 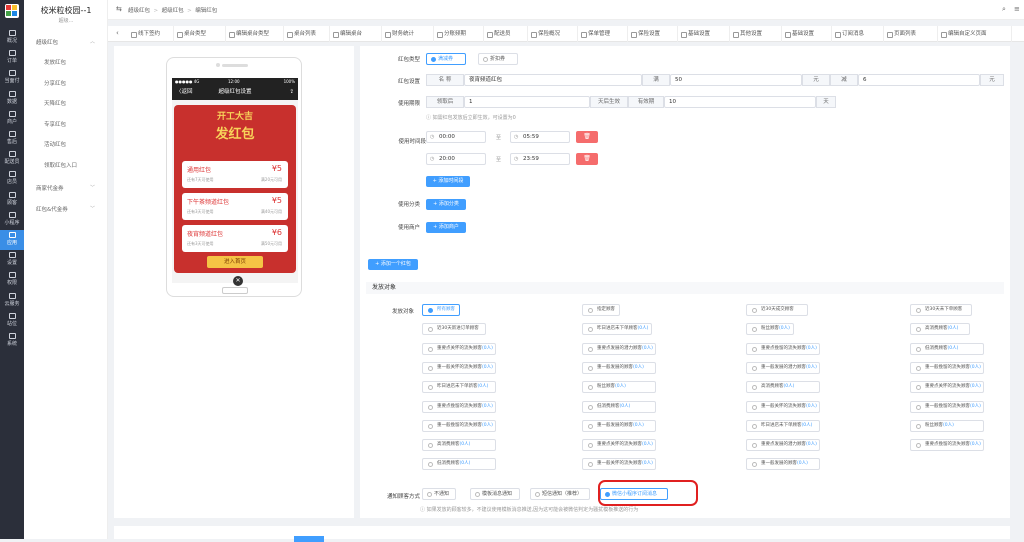 What do you see at coordinates (919, 80) in the screenshot?
I see `minus-amount-input: 6` at bounding box center [919, 80].